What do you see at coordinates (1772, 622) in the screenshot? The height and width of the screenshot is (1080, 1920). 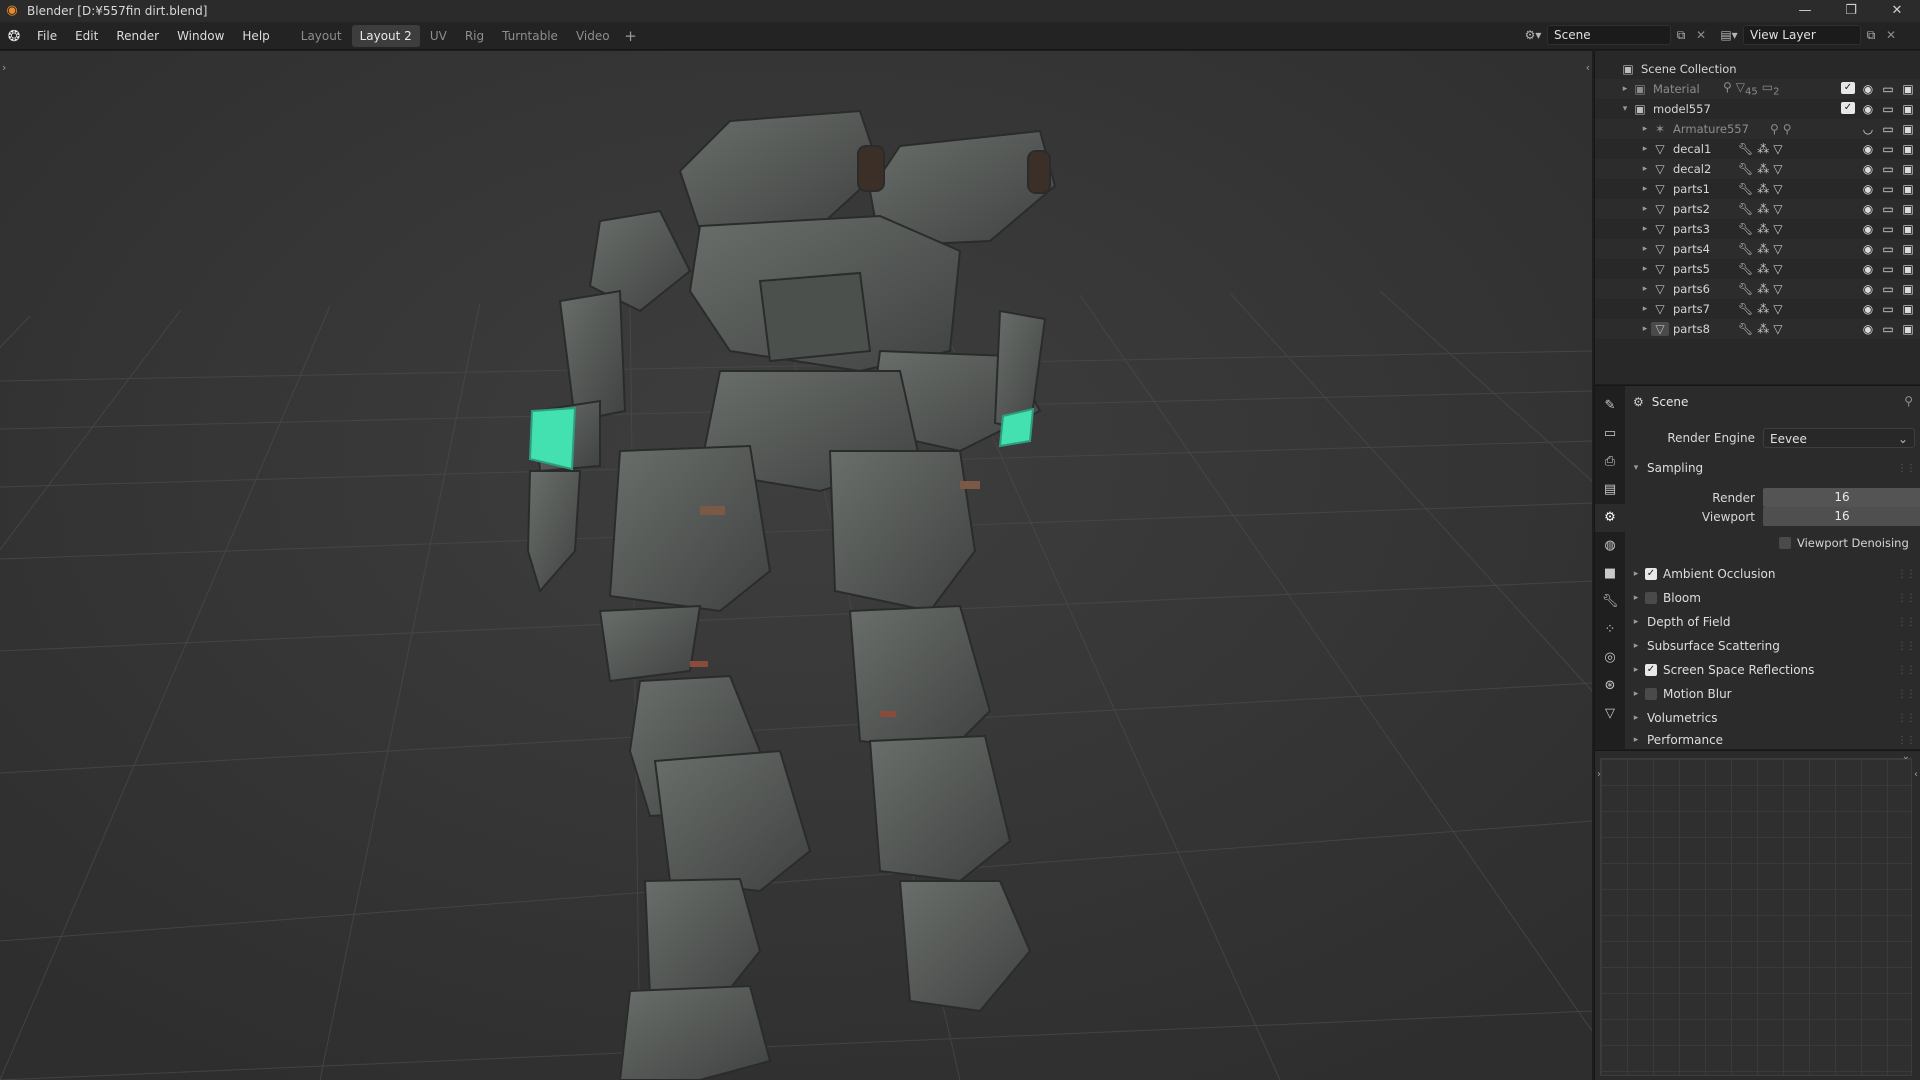 I see `panel-depth-of-field: ▸ Depth of Field ⋮⋮` at bounding box center [1772, 622].